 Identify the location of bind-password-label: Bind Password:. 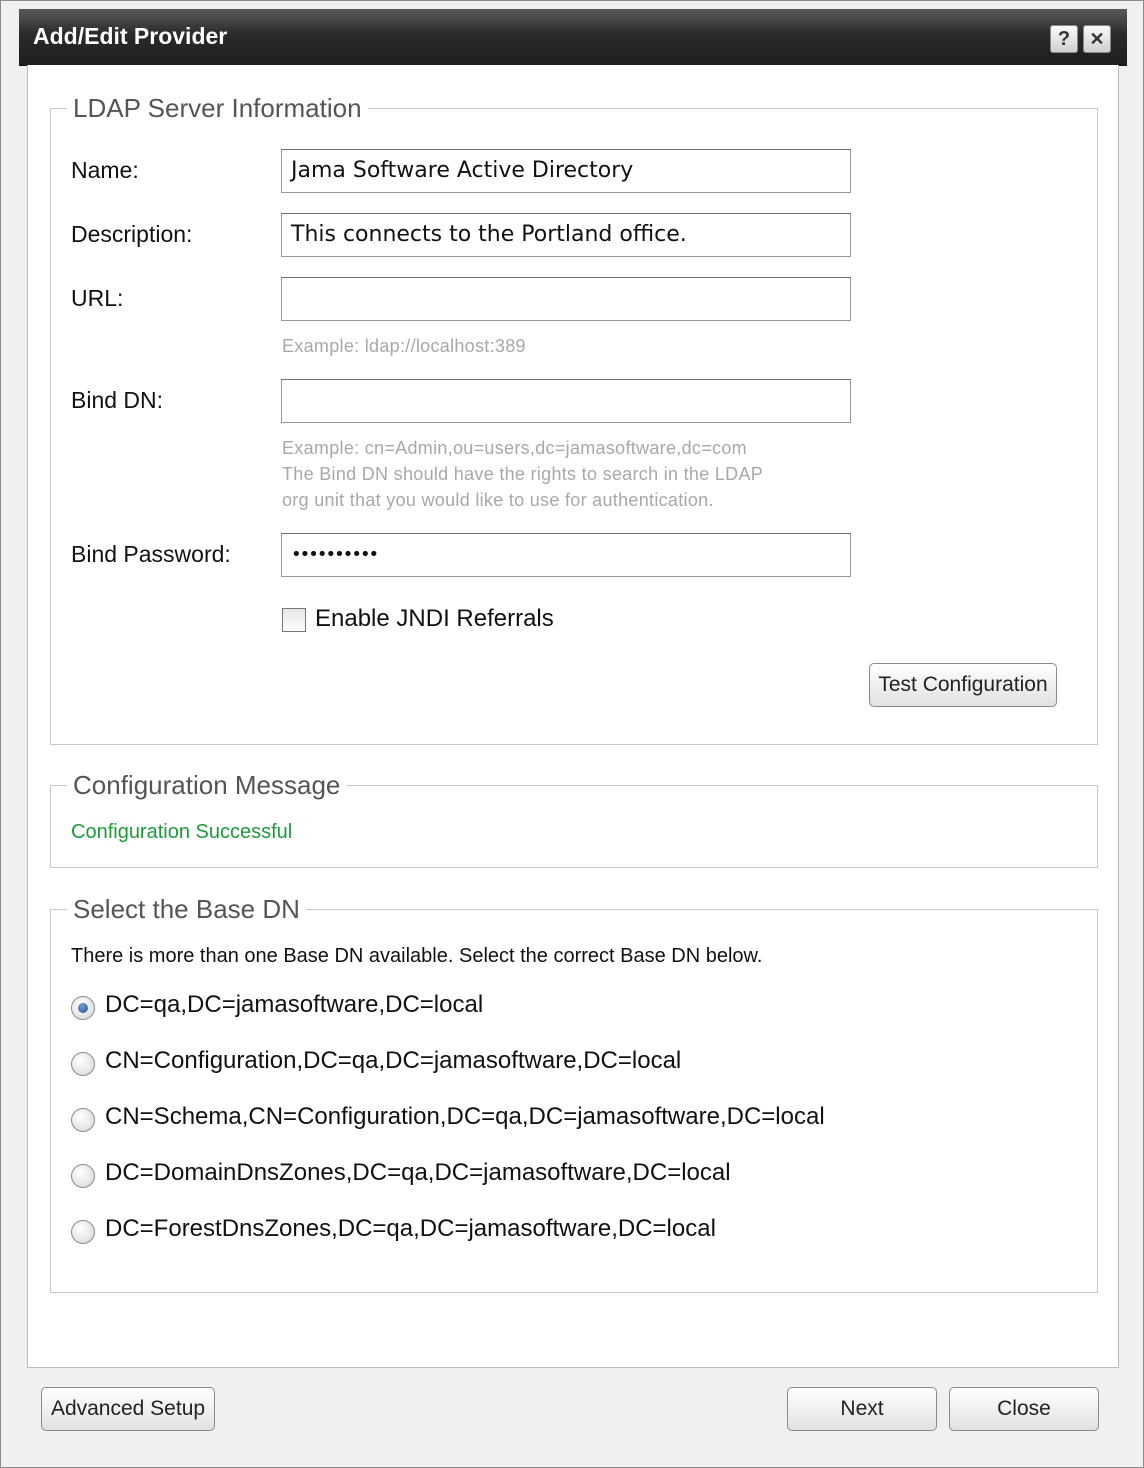
(151, 554).